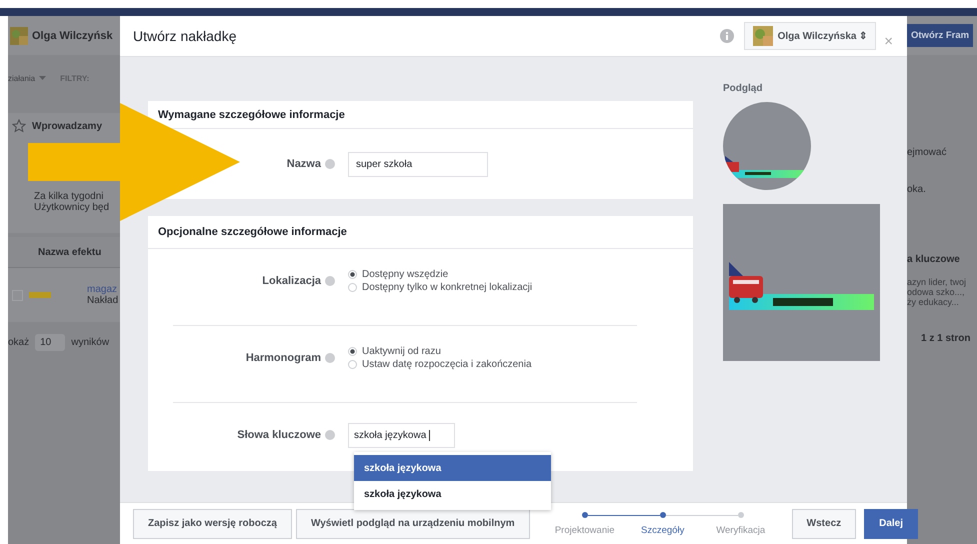 The image size is (977, 544). What do you see at coordinates (742, 88) in the screenshot?
I see `preview-title: Podgląd` at bounding box center [742, 88].